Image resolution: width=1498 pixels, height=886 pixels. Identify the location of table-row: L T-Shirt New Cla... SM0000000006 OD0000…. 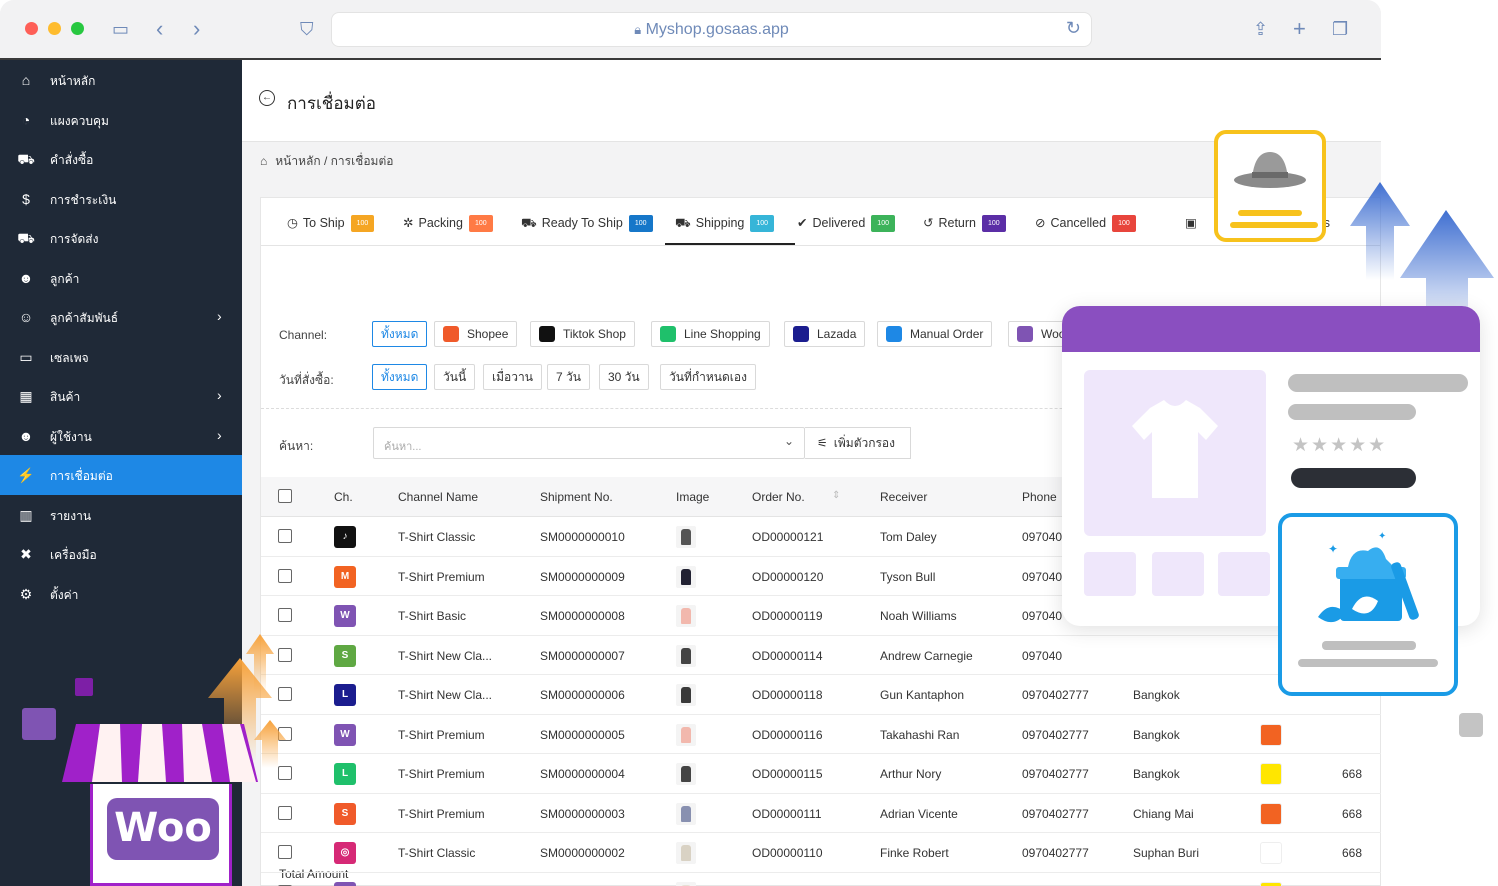
(821, 695).